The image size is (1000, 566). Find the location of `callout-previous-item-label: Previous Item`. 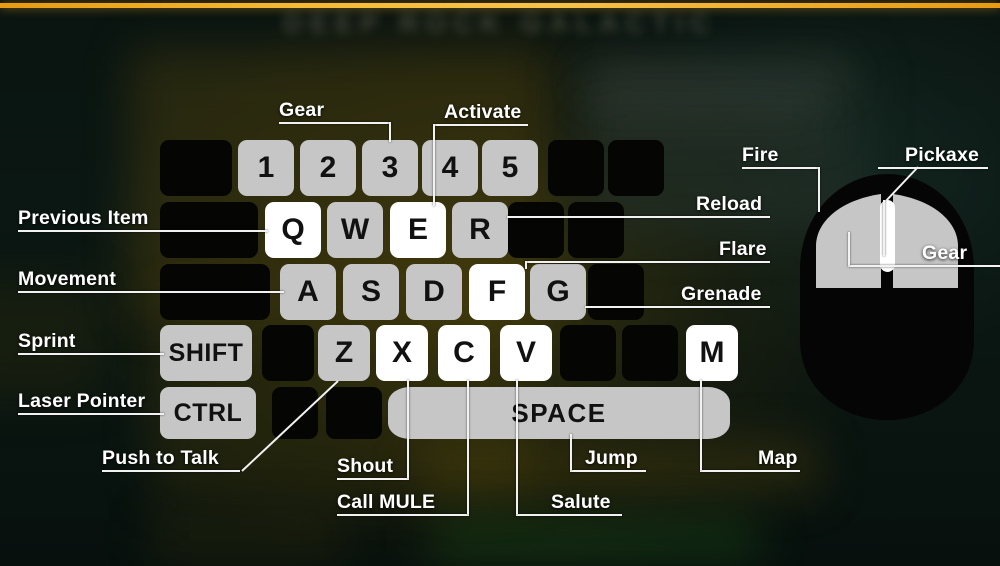

callout-previous-item-label: Previous Item is located at coordinates (83, 218).